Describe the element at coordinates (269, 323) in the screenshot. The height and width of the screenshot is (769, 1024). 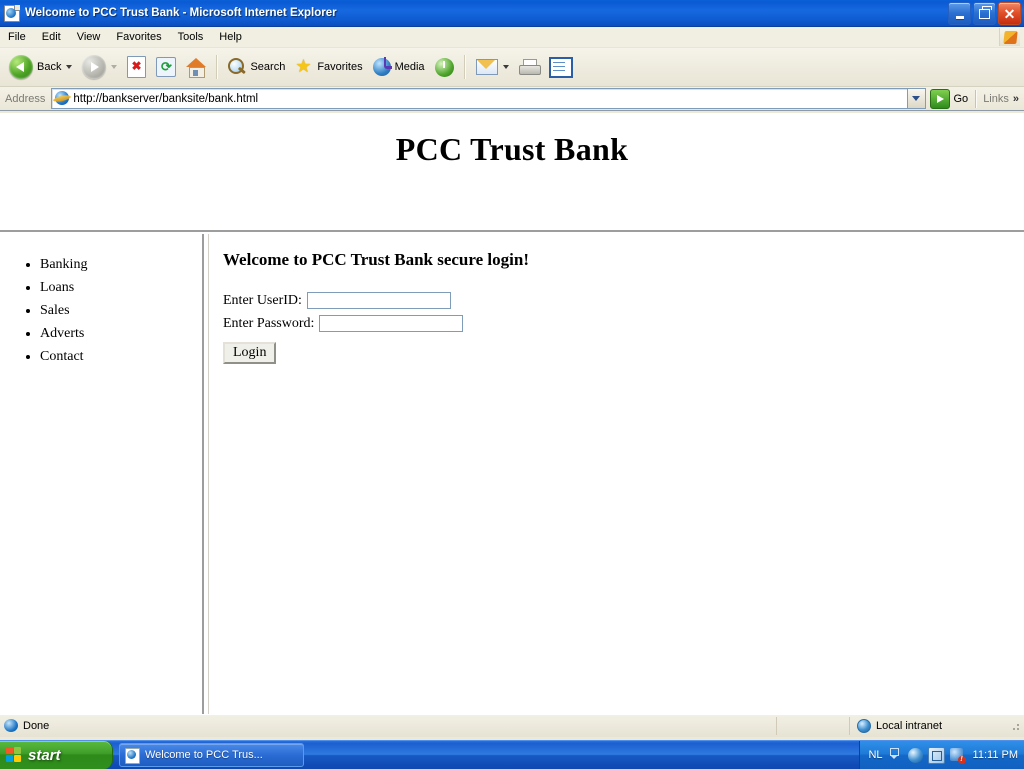
I see `password-label: Enter Password:` at that location.